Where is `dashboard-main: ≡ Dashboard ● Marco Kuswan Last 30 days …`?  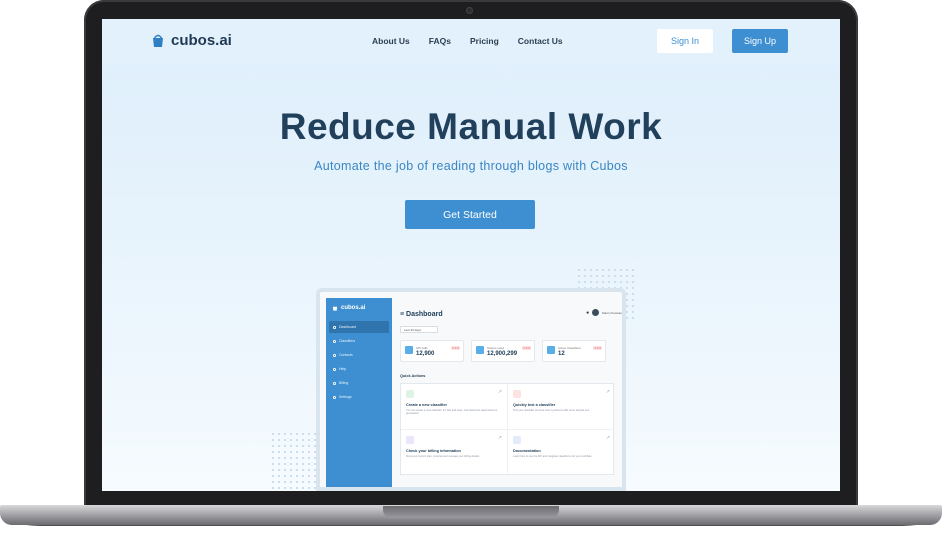
dashboard-main: ≡ Dashboard ● Marco Kuswan Last 30 days … is located at coordinates (511, 392).